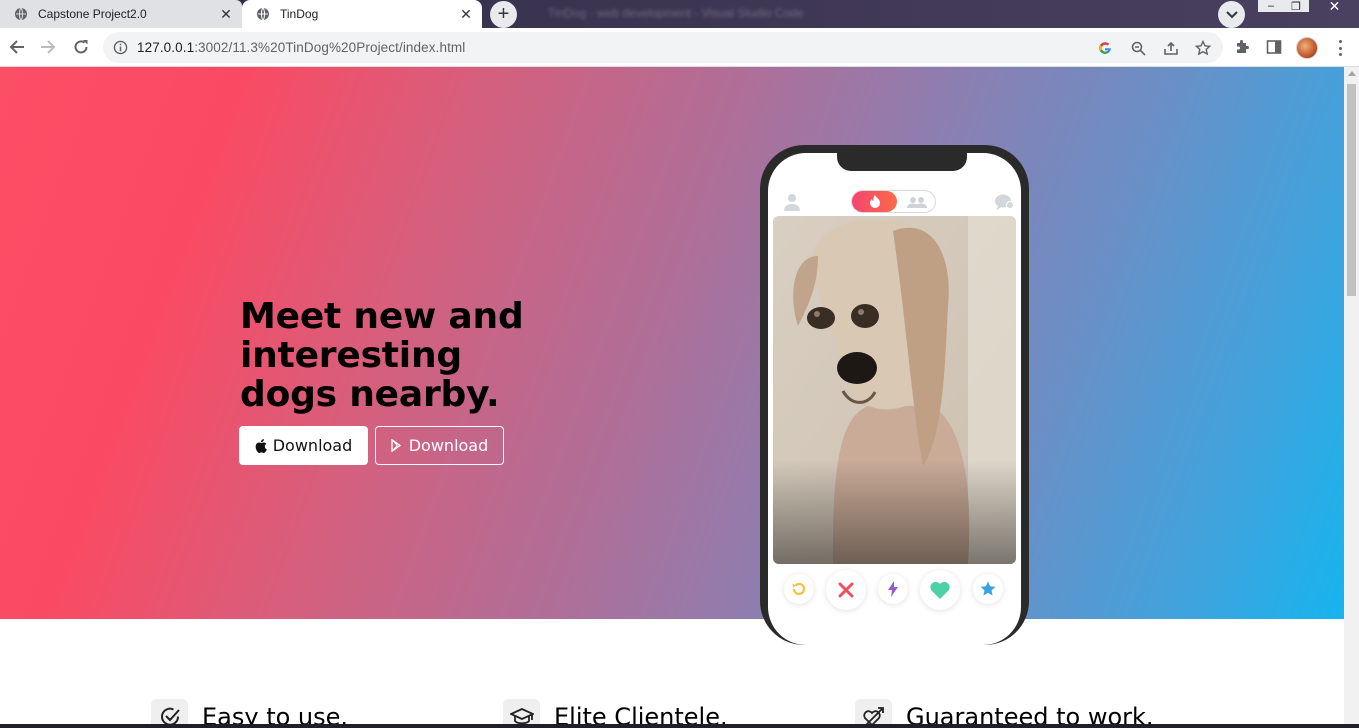 This screenshot has width=1359, height=728. Describe the element at coordinates (874, 201) in the screenshot. I see `flame-icon` at that location.